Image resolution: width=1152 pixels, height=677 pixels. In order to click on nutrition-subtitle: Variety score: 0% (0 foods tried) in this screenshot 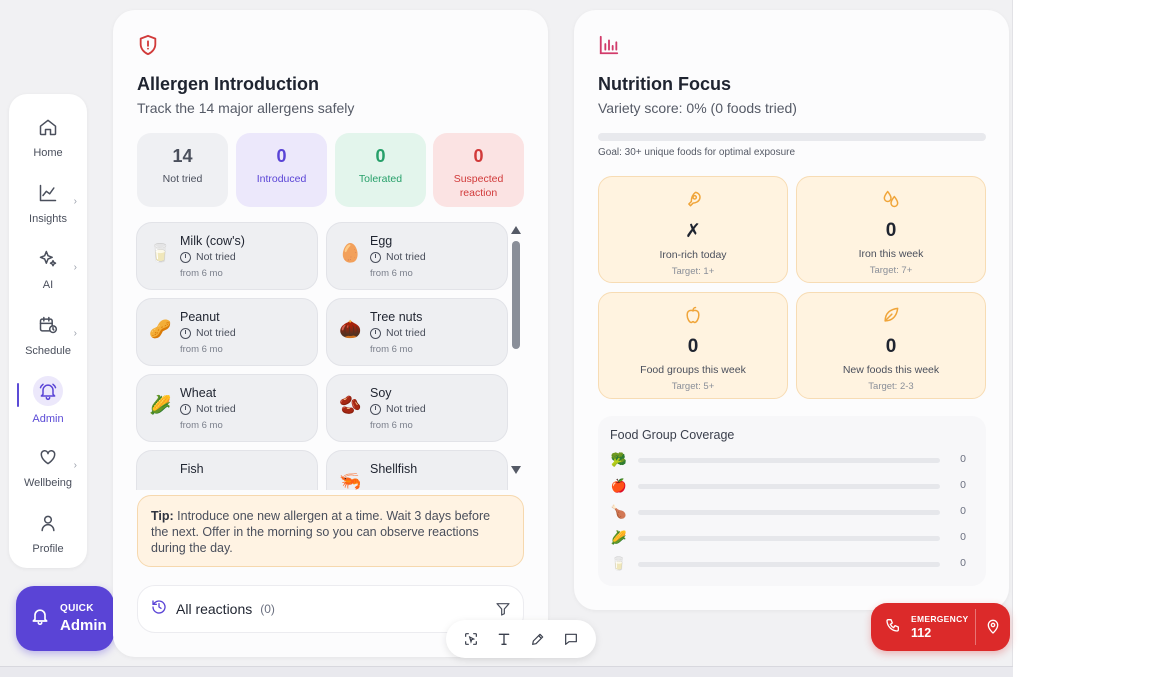, I will do `click(697, 108)`.